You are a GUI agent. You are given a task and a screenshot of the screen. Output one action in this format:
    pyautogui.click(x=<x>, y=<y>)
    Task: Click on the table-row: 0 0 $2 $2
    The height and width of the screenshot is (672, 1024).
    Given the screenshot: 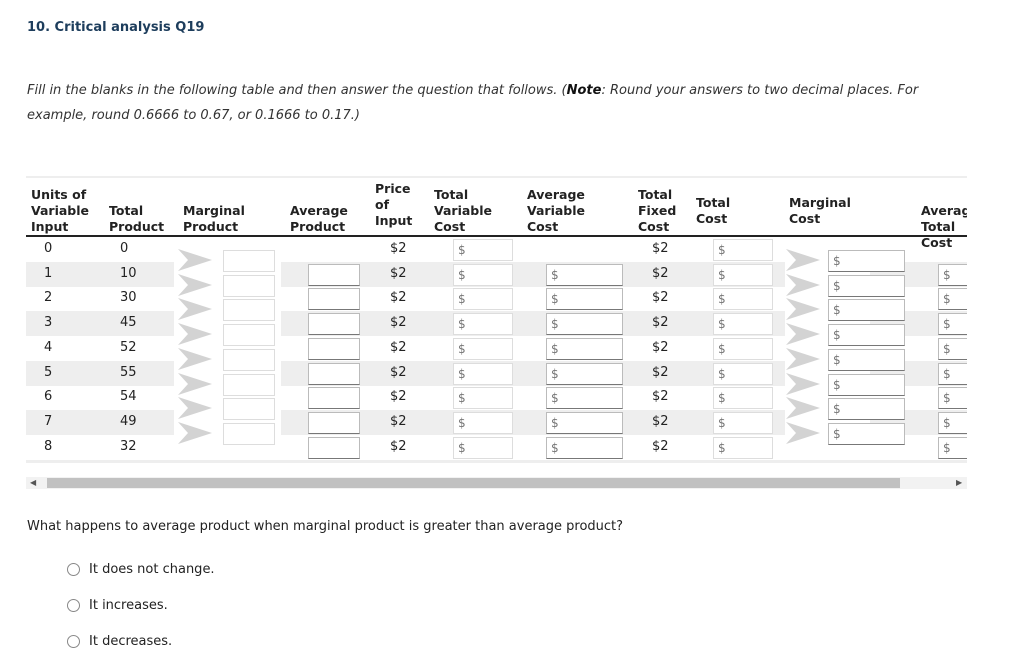 What is the action you would take?
    pyautogui.click(x=496, y=249)
    